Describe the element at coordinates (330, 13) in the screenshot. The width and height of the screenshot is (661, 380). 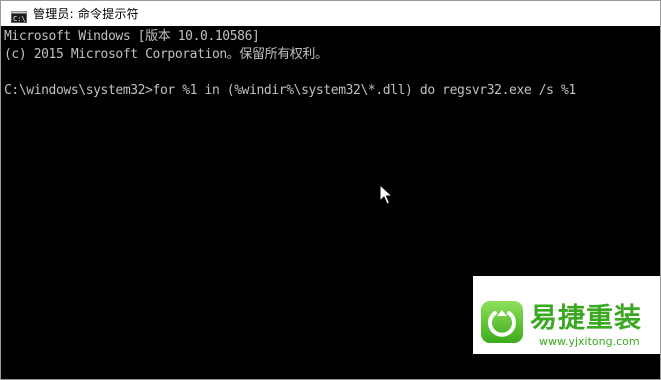
I see `title-bar: C:\ 管理员: 命令提示符` at that location.